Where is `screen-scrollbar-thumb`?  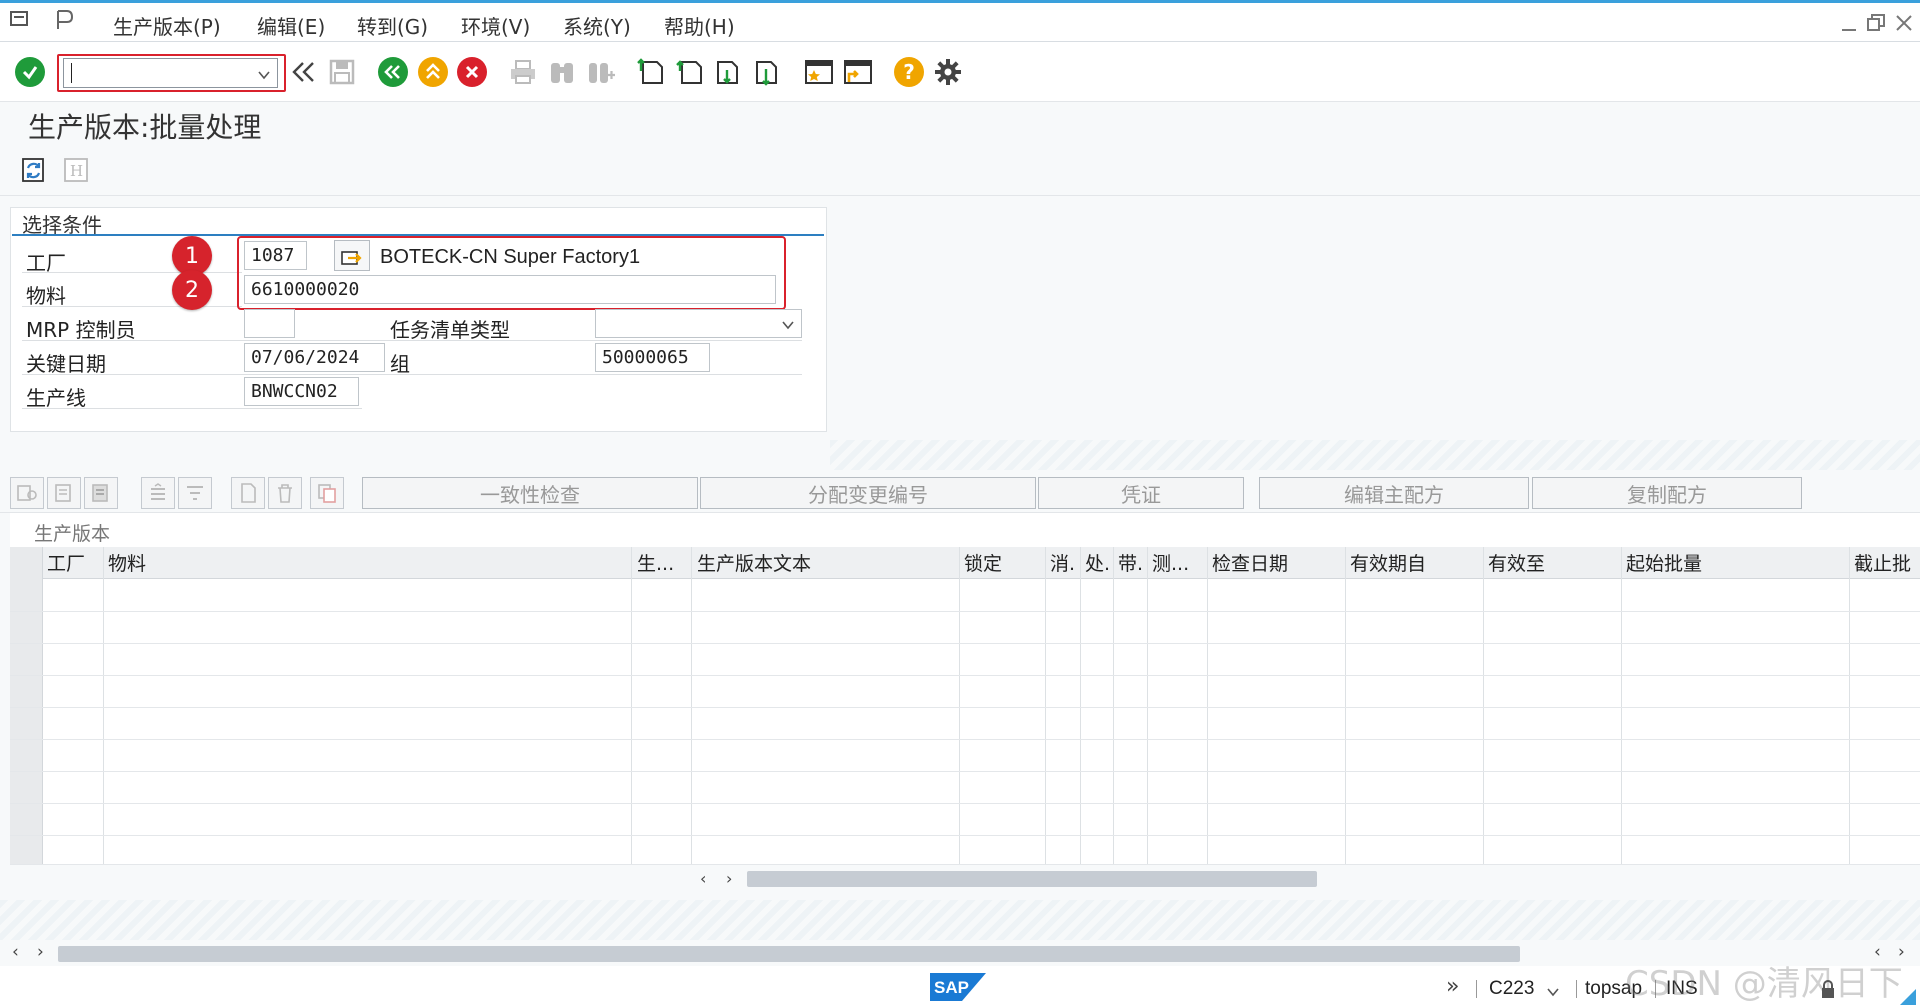 screen-scrollbar-thumb is located at coordinates (789, 954).